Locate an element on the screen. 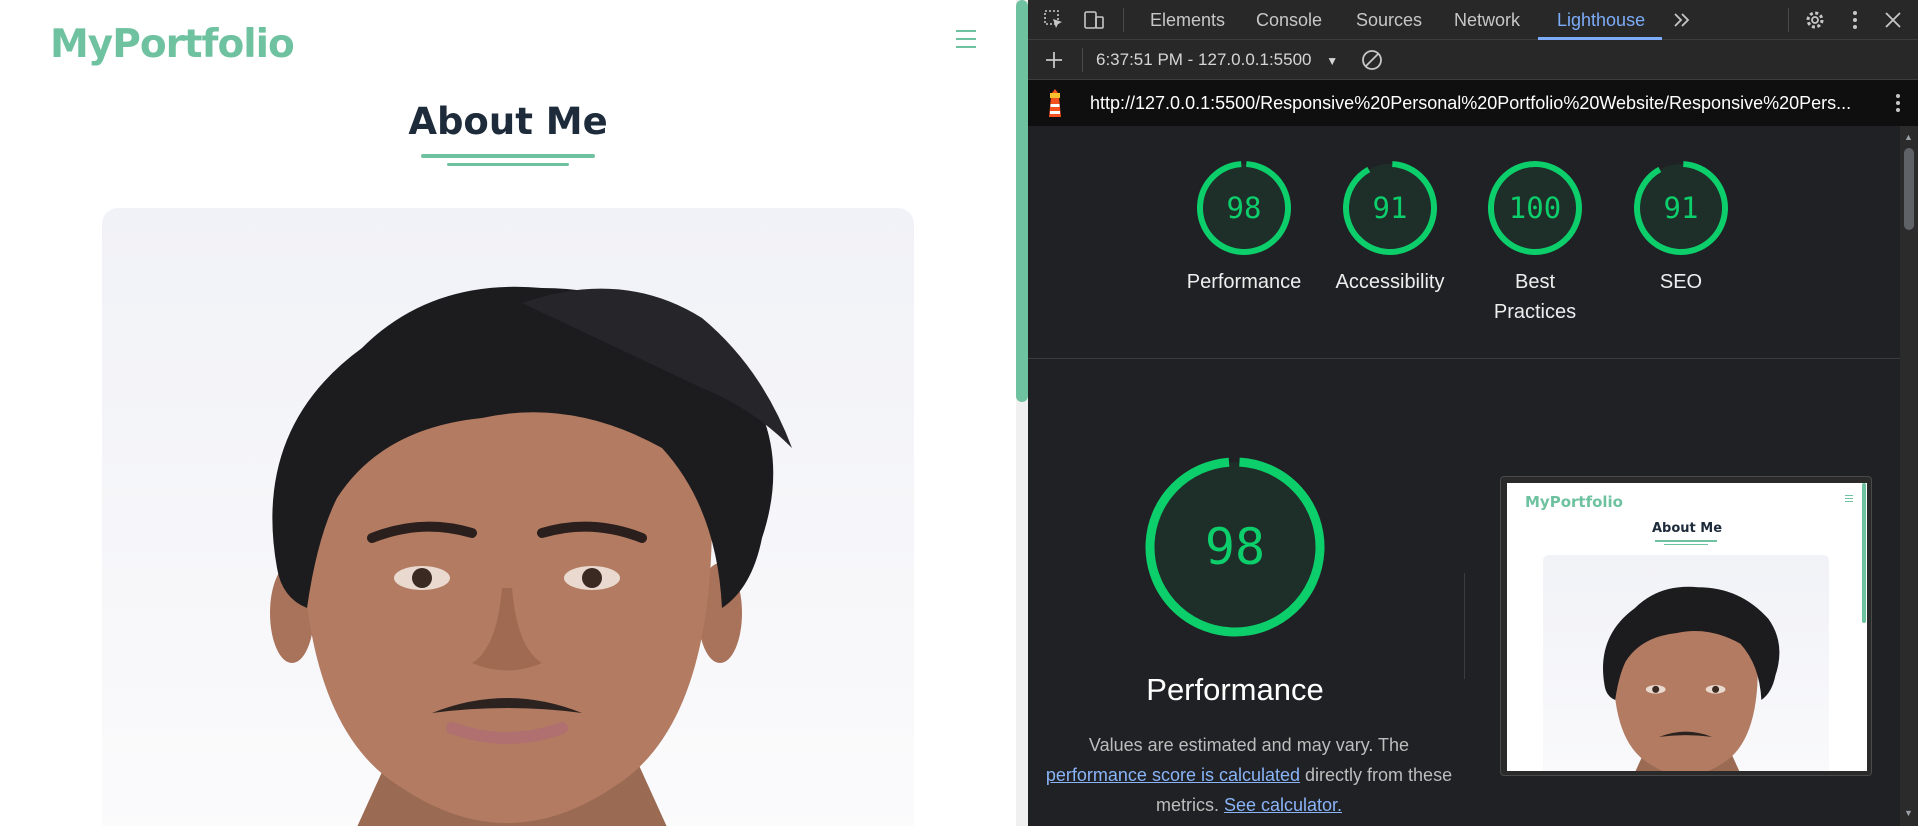  lighthouse-logo-icon is located at coordinates (1055, 103).